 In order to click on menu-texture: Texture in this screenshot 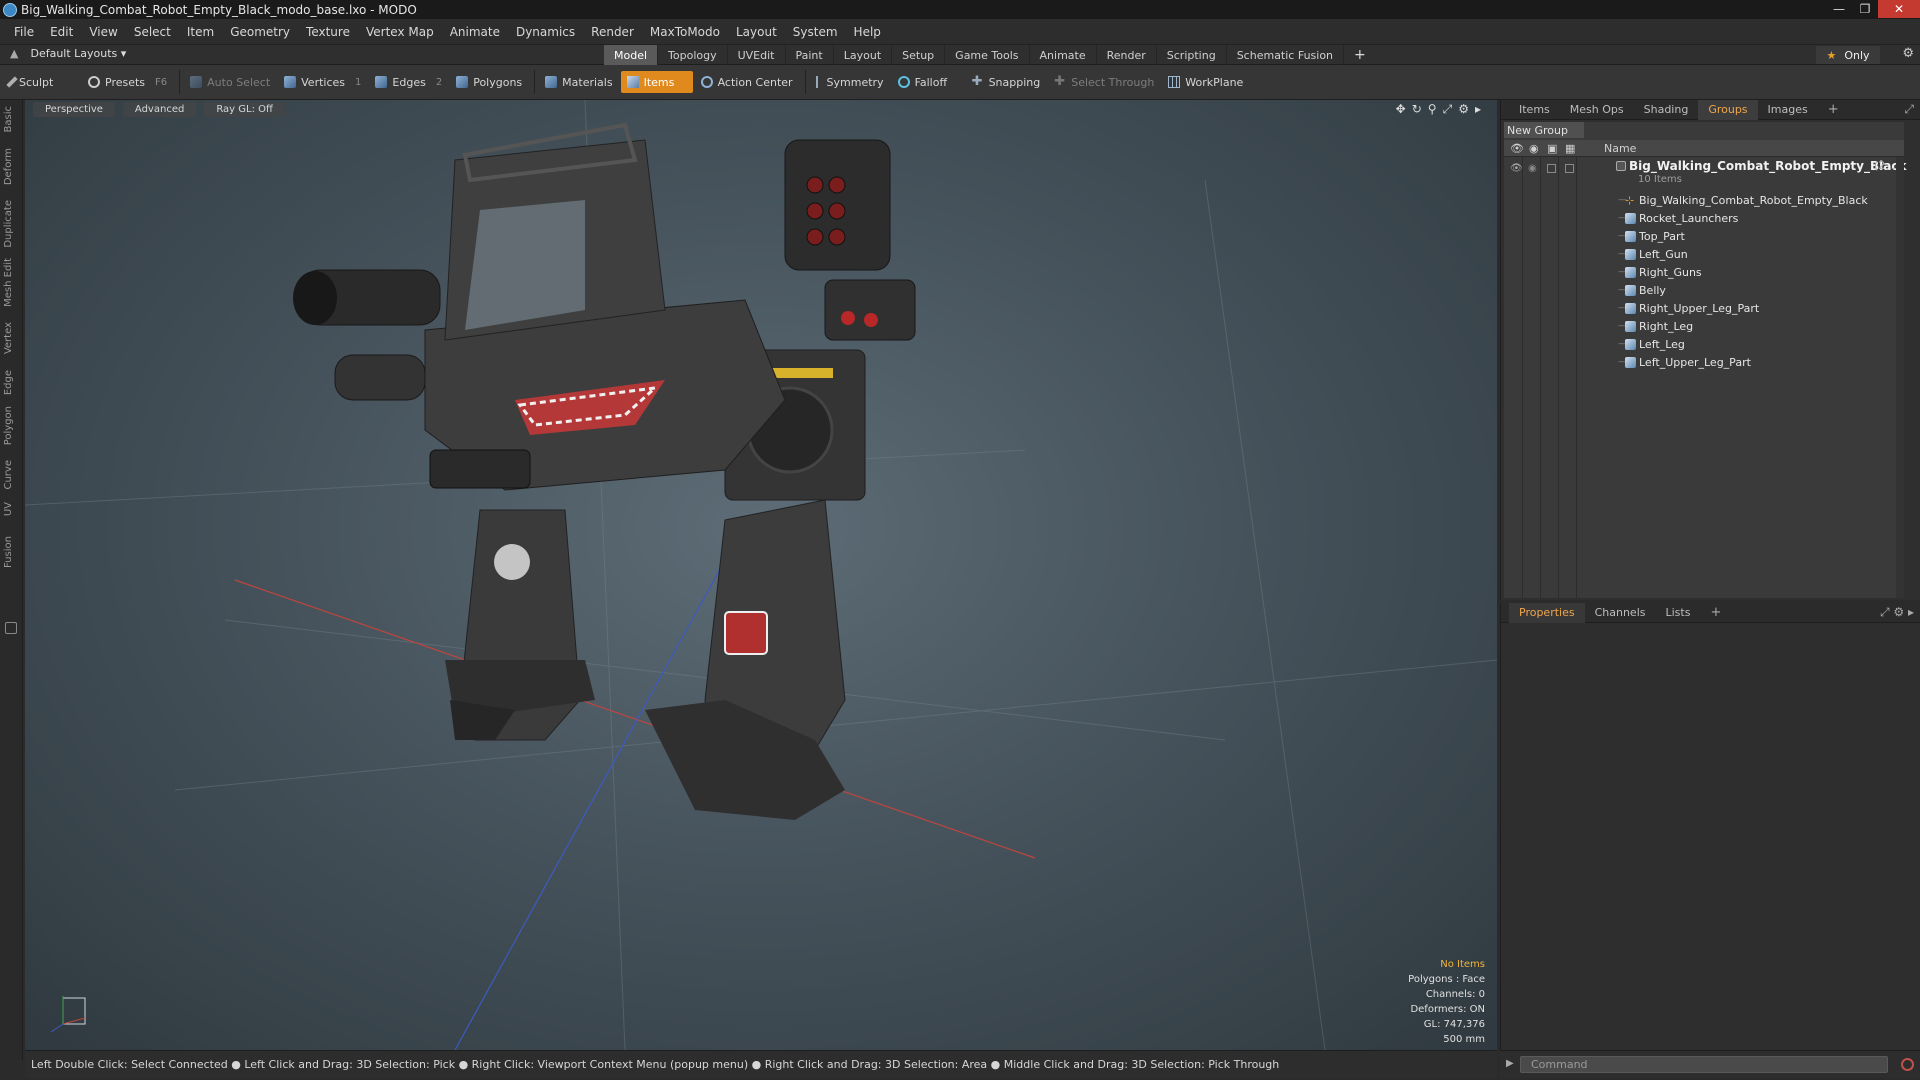, I will do `click(328, 32)`.